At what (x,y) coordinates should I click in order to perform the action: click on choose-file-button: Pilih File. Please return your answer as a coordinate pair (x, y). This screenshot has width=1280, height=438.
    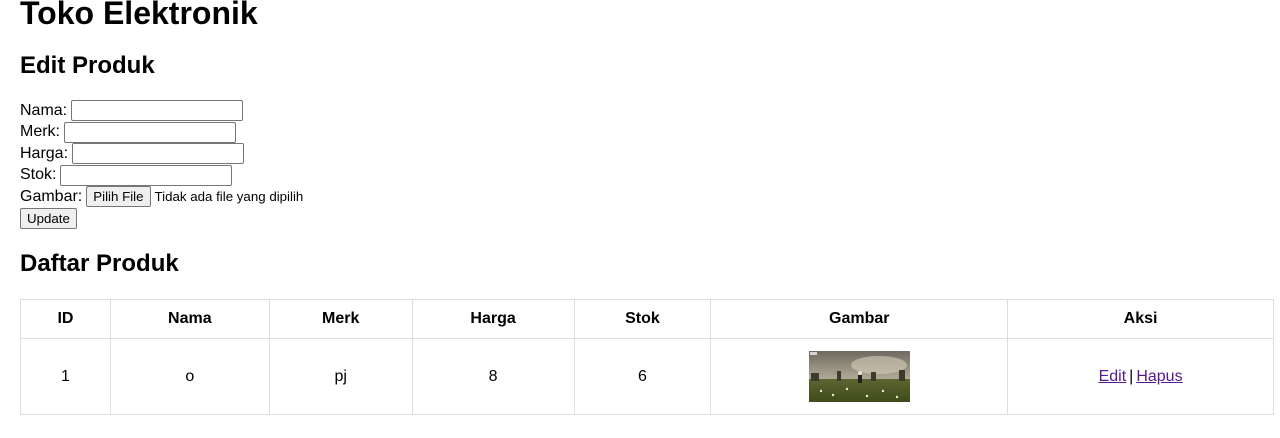
    Looking at the image, I should click on (118, 197).